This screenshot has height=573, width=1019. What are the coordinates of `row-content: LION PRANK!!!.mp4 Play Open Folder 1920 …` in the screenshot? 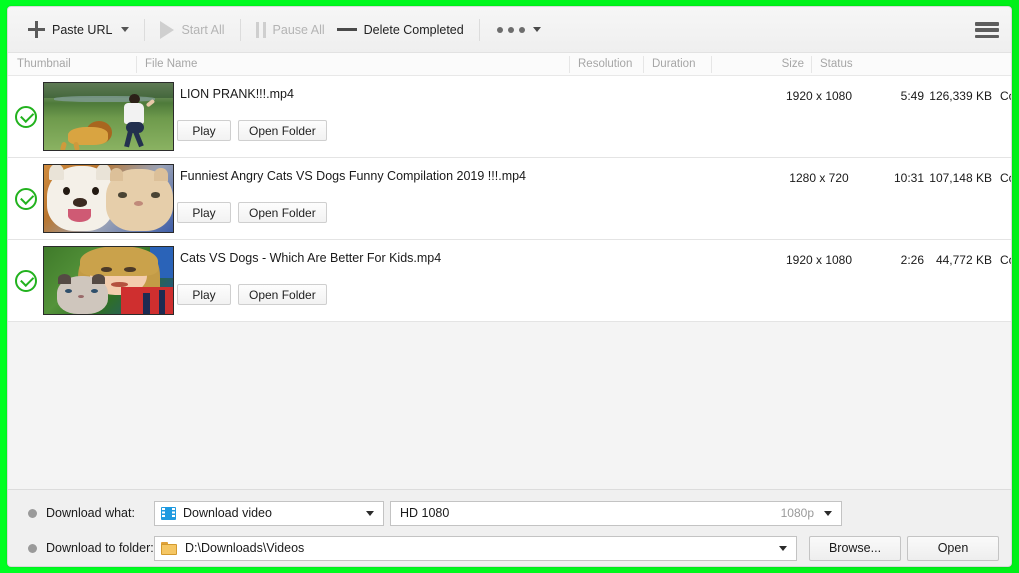 It's located at (592, 117).